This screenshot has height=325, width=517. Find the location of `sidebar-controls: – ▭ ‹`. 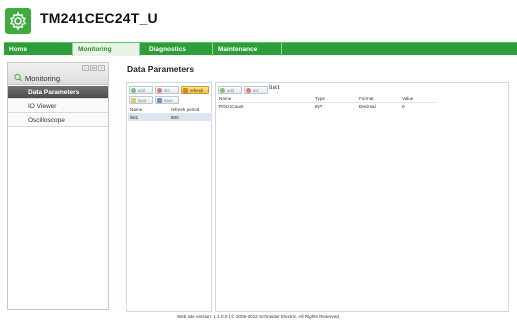

sidebar-controls: – ▭ ‹ is located at coordinates (93, 68).